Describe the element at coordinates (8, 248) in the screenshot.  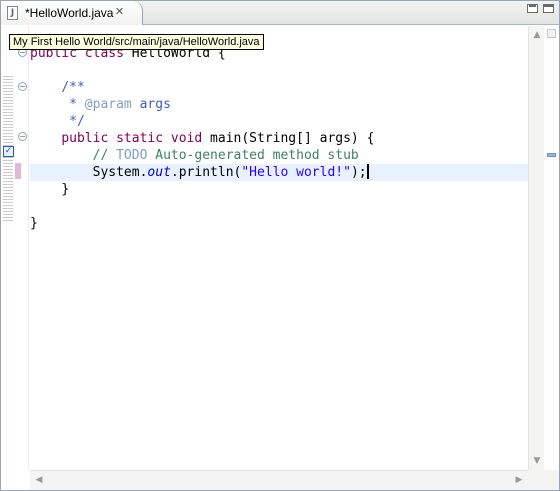
I see `vertical-ruler: ✓` at that location.